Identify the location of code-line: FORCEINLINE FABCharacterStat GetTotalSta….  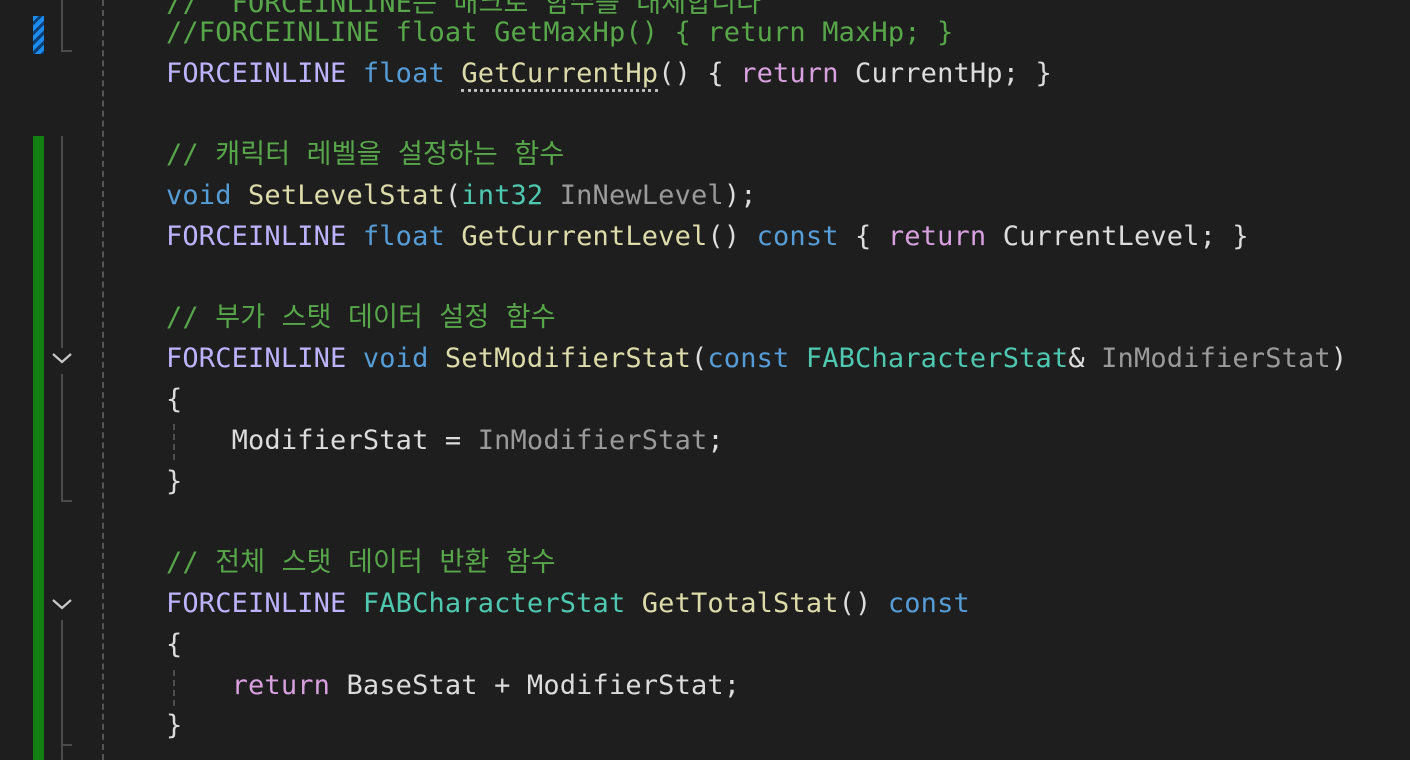
(568, 604).